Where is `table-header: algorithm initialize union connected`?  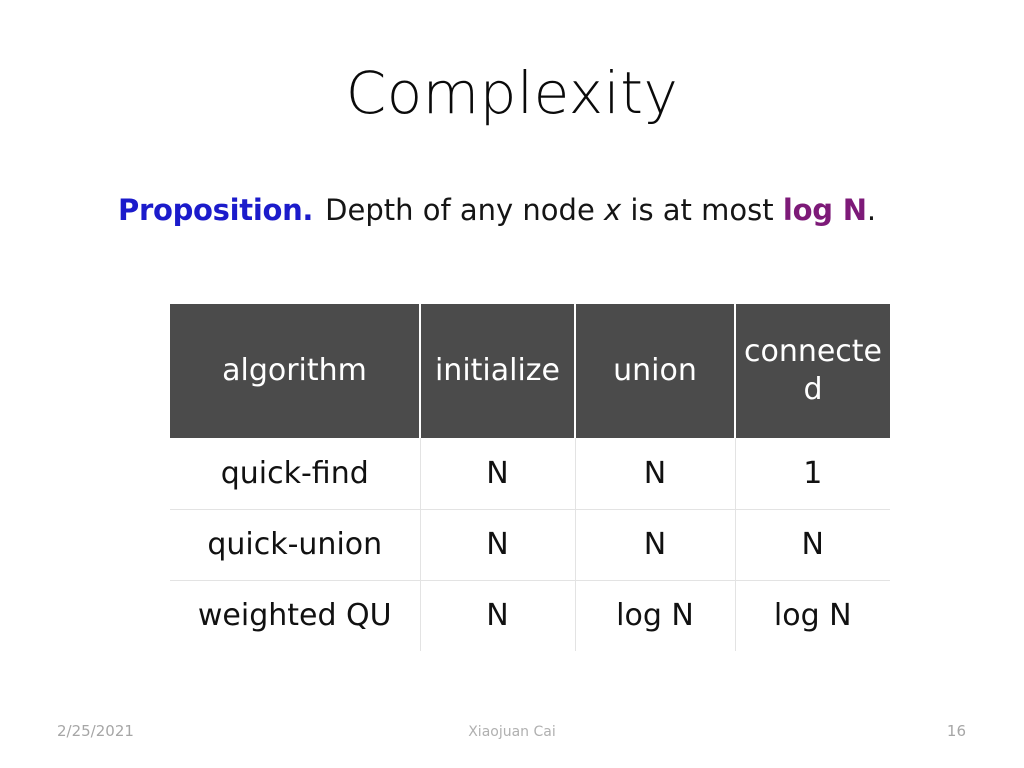
table-header: algorithm initialize union connected is located at coordinates (530, 371).